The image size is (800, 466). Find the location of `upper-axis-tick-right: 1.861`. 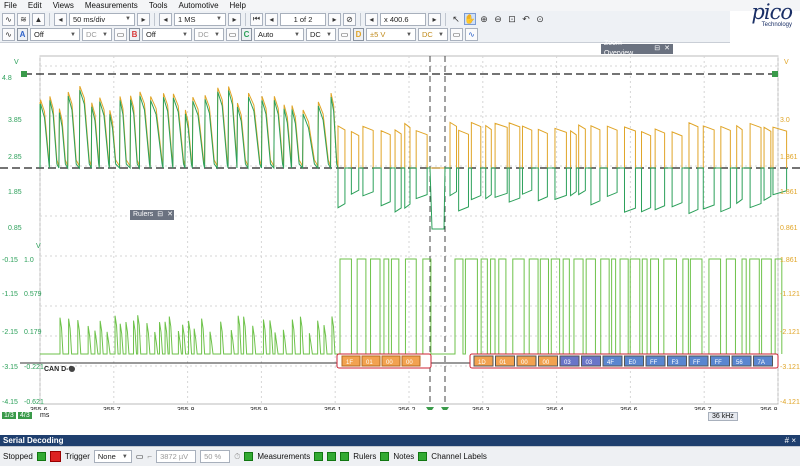

upper-axis-tick-right: 1.861 is located at coordinates (789, 157).